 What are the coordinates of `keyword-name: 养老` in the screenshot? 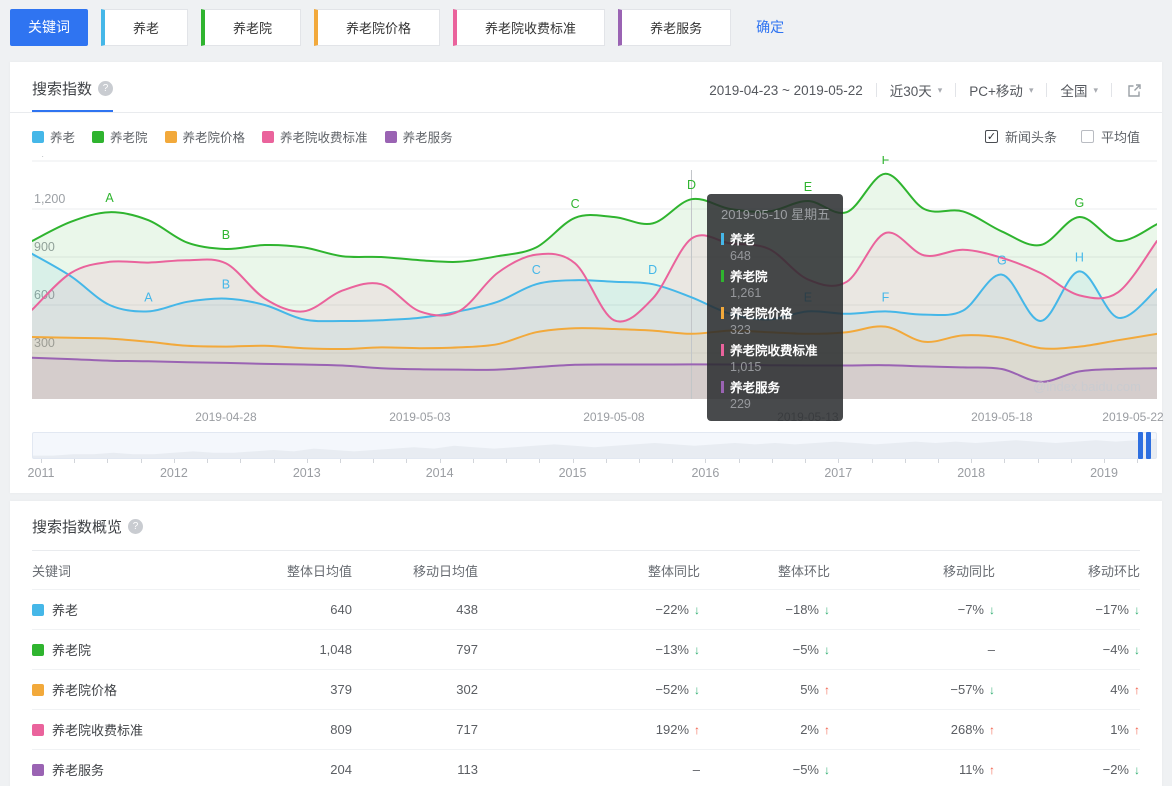 It's located at (65, 610).